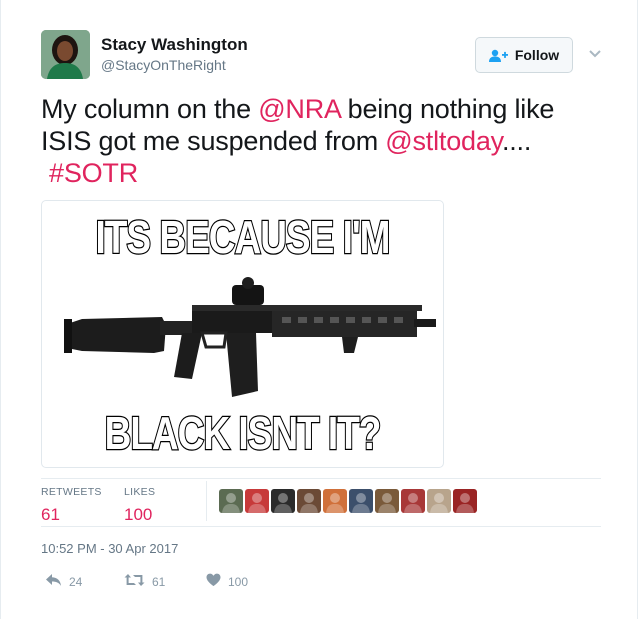 The image size is (638, 619). Describe the element at coordinates (50, 514) in the screenshot. I see `retweets-count: 61` at that location.